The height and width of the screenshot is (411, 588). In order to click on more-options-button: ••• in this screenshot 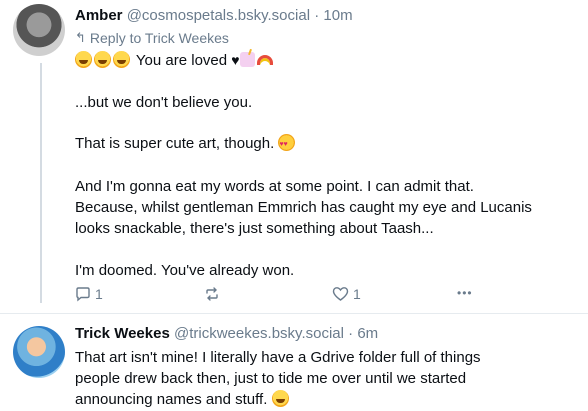, I will do `click(465, 293)`.